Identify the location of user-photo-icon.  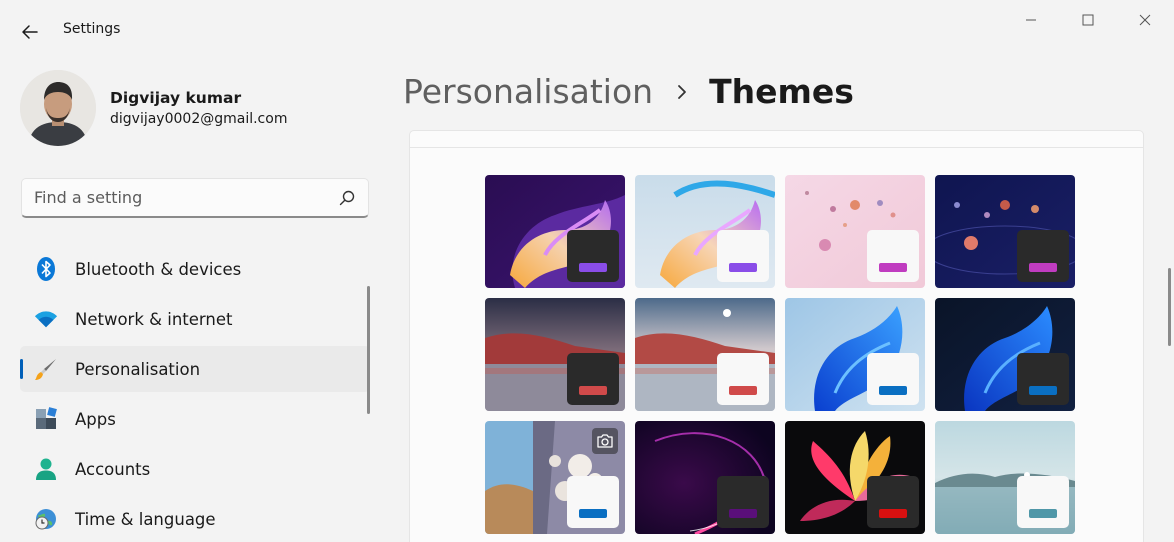
(58, 108).